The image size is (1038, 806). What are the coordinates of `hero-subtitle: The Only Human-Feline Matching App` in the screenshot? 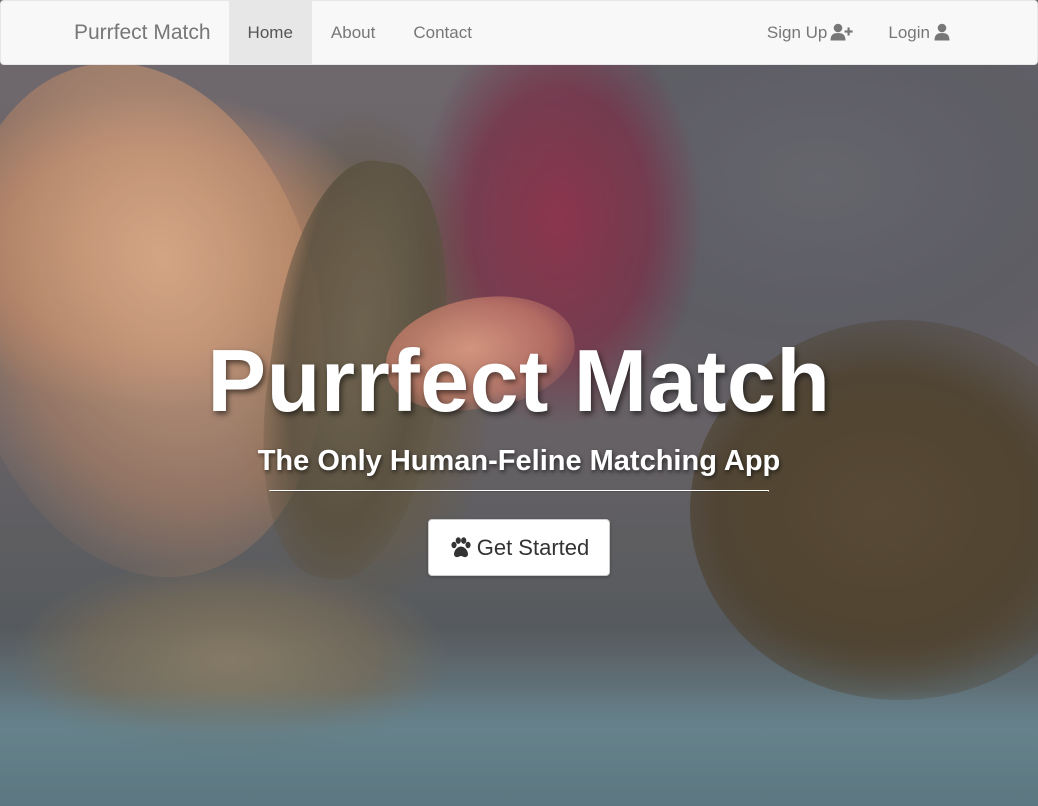 It's located at (519, 461).